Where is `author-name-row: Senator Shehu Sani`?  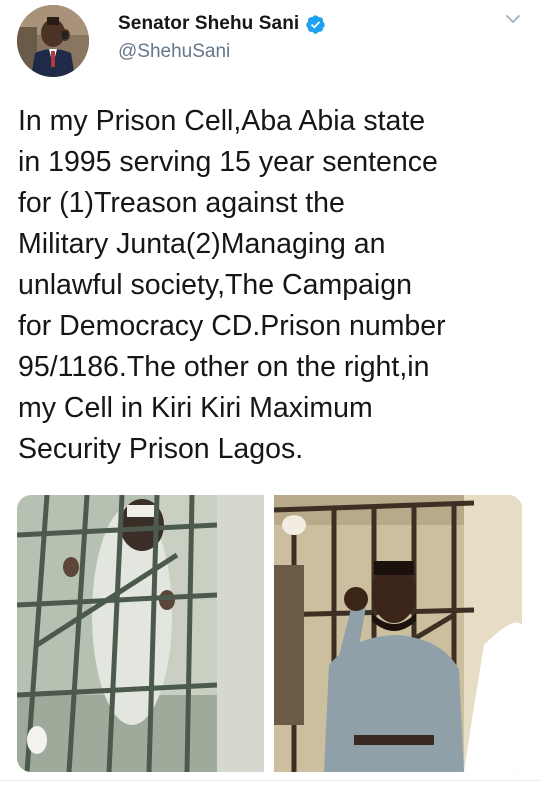 author-name-row: Senator Shehu Sani is located at coordinates (222, 24).